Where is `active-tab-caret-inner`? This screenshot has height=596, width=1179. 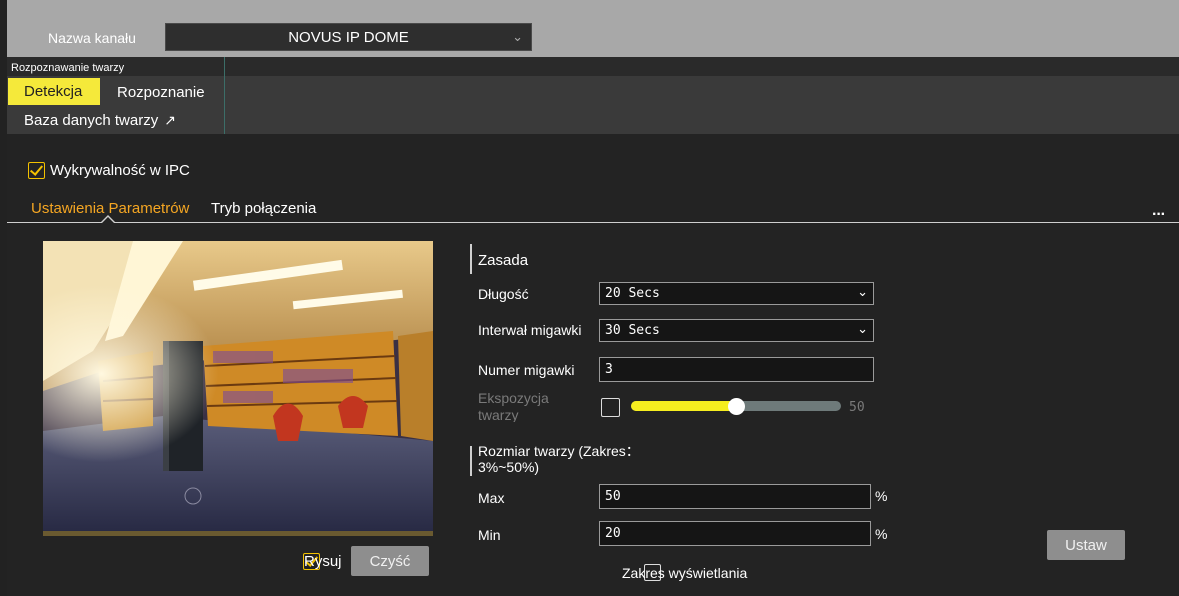 active-tab-caret-inner is located at coordinates (108, 220).